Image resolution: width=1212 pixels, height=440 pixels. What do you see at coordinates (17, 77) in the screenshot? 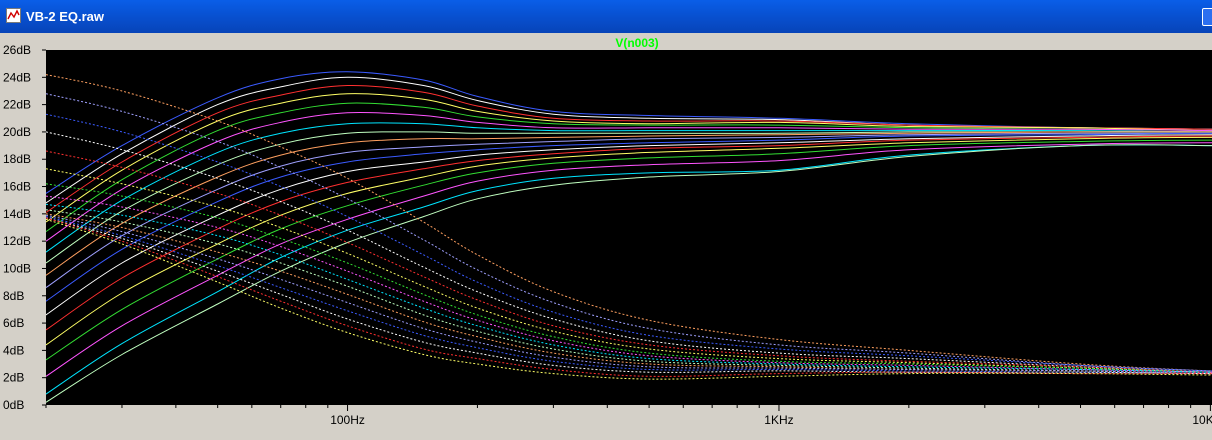
I see `y-tick-label: 24dB` at bounding box center [17, 77].